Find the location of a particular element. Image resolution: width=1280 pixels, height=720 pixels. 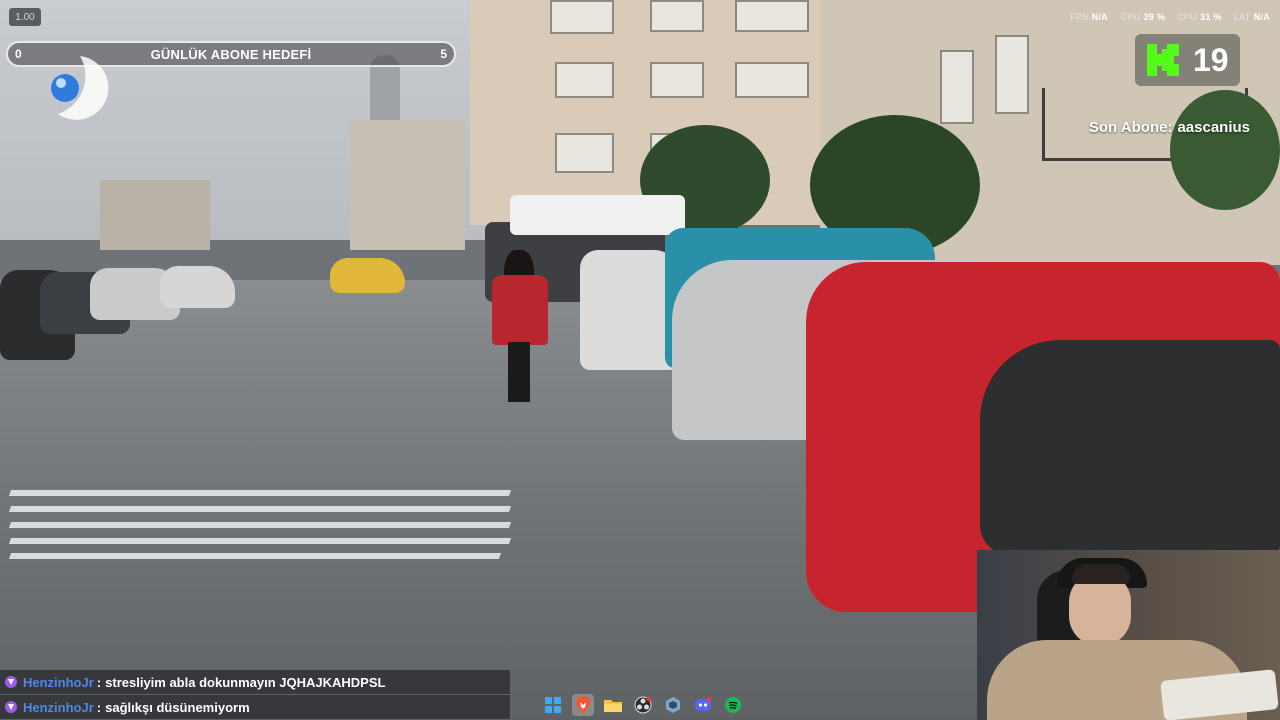

tree is located at coordinates (1225, 150).